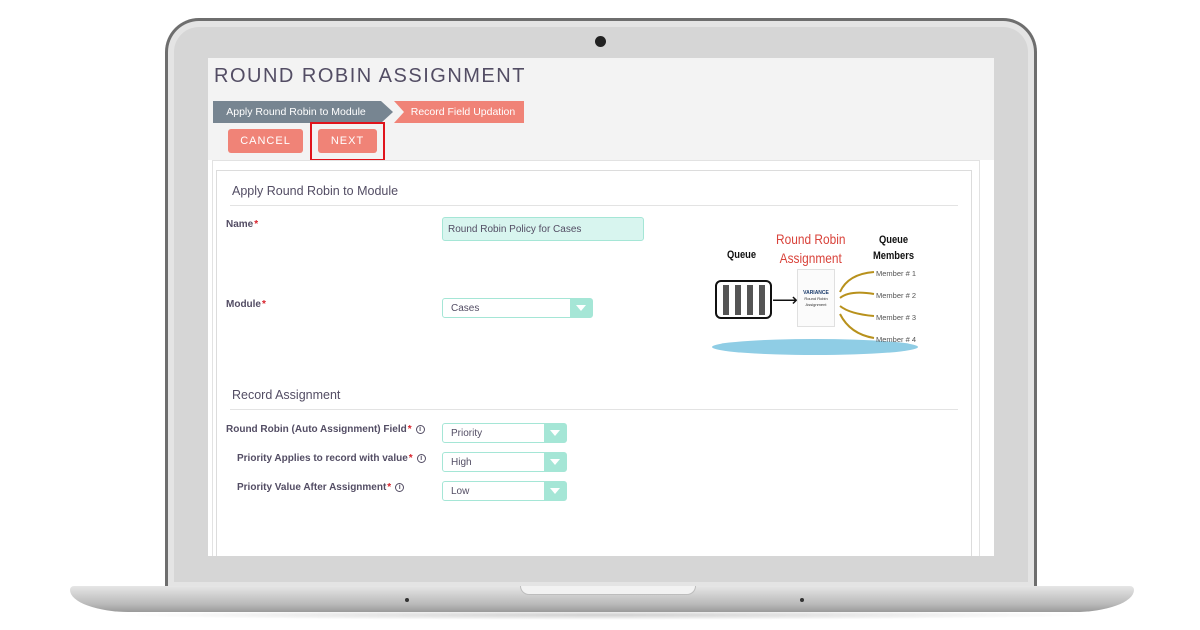 The height and width of the screenshot is (630, 1200). Describe the element at coordinates (315, 191) in the screenshot. I see `section-title-module: Apply Round Robin to Module` at that location.